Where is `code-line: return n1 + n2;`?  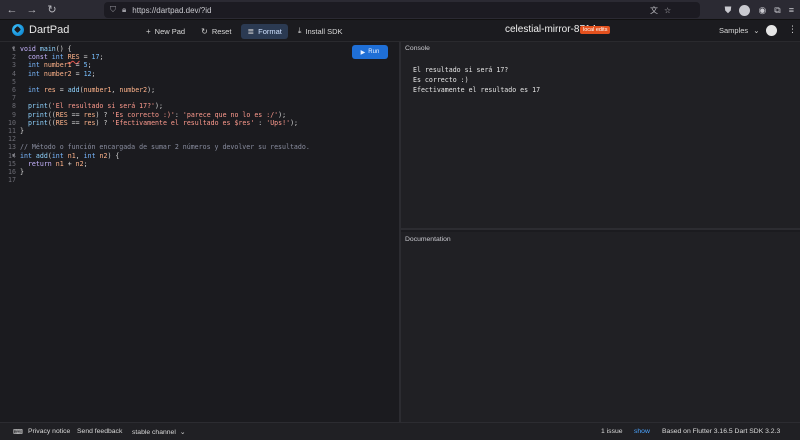
code-line: return n1 + n2; is located at coordinates (57, 163).